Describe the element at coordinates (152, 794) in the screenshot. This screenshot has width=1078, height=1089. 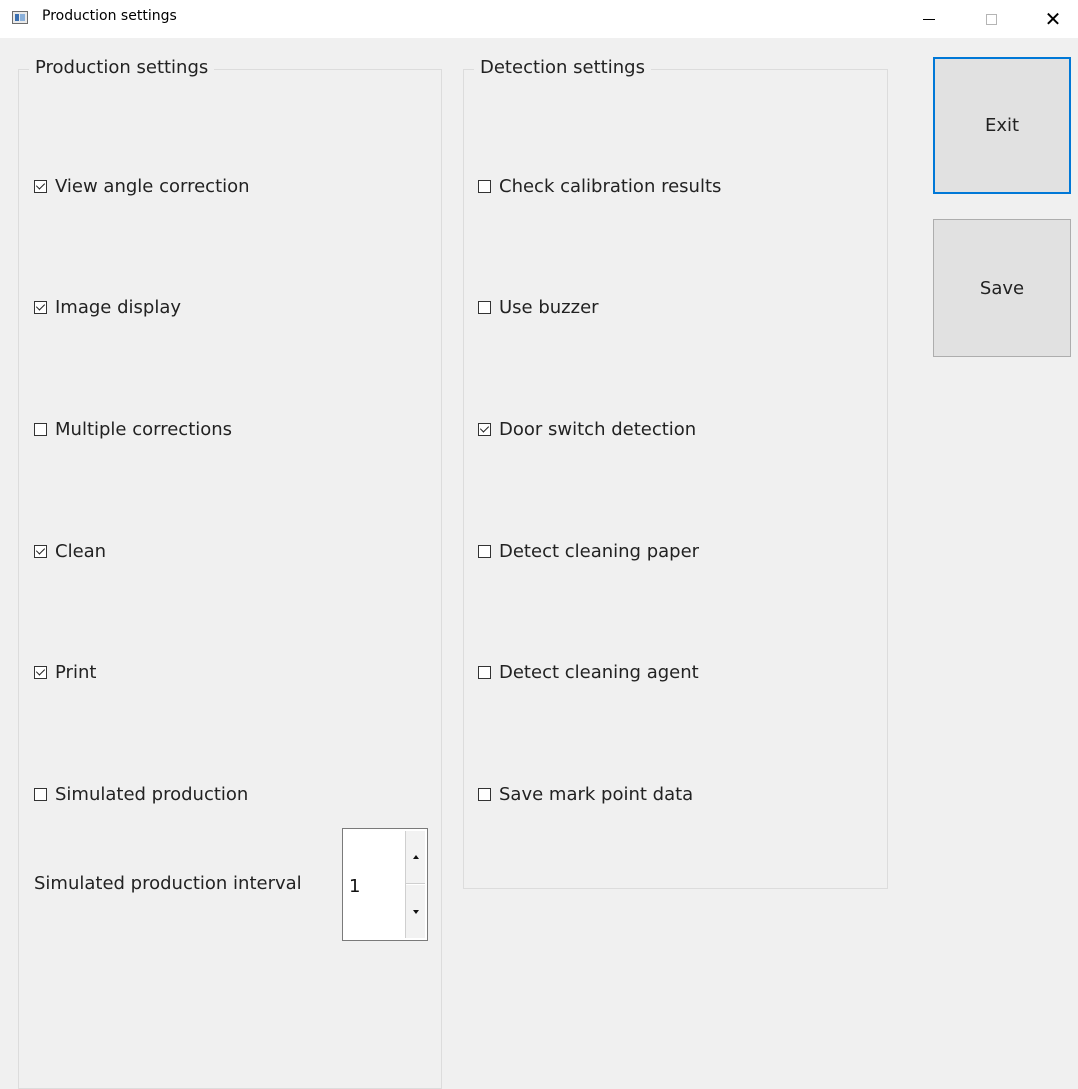
I see `checkbox-label: Simulated production` at that location.